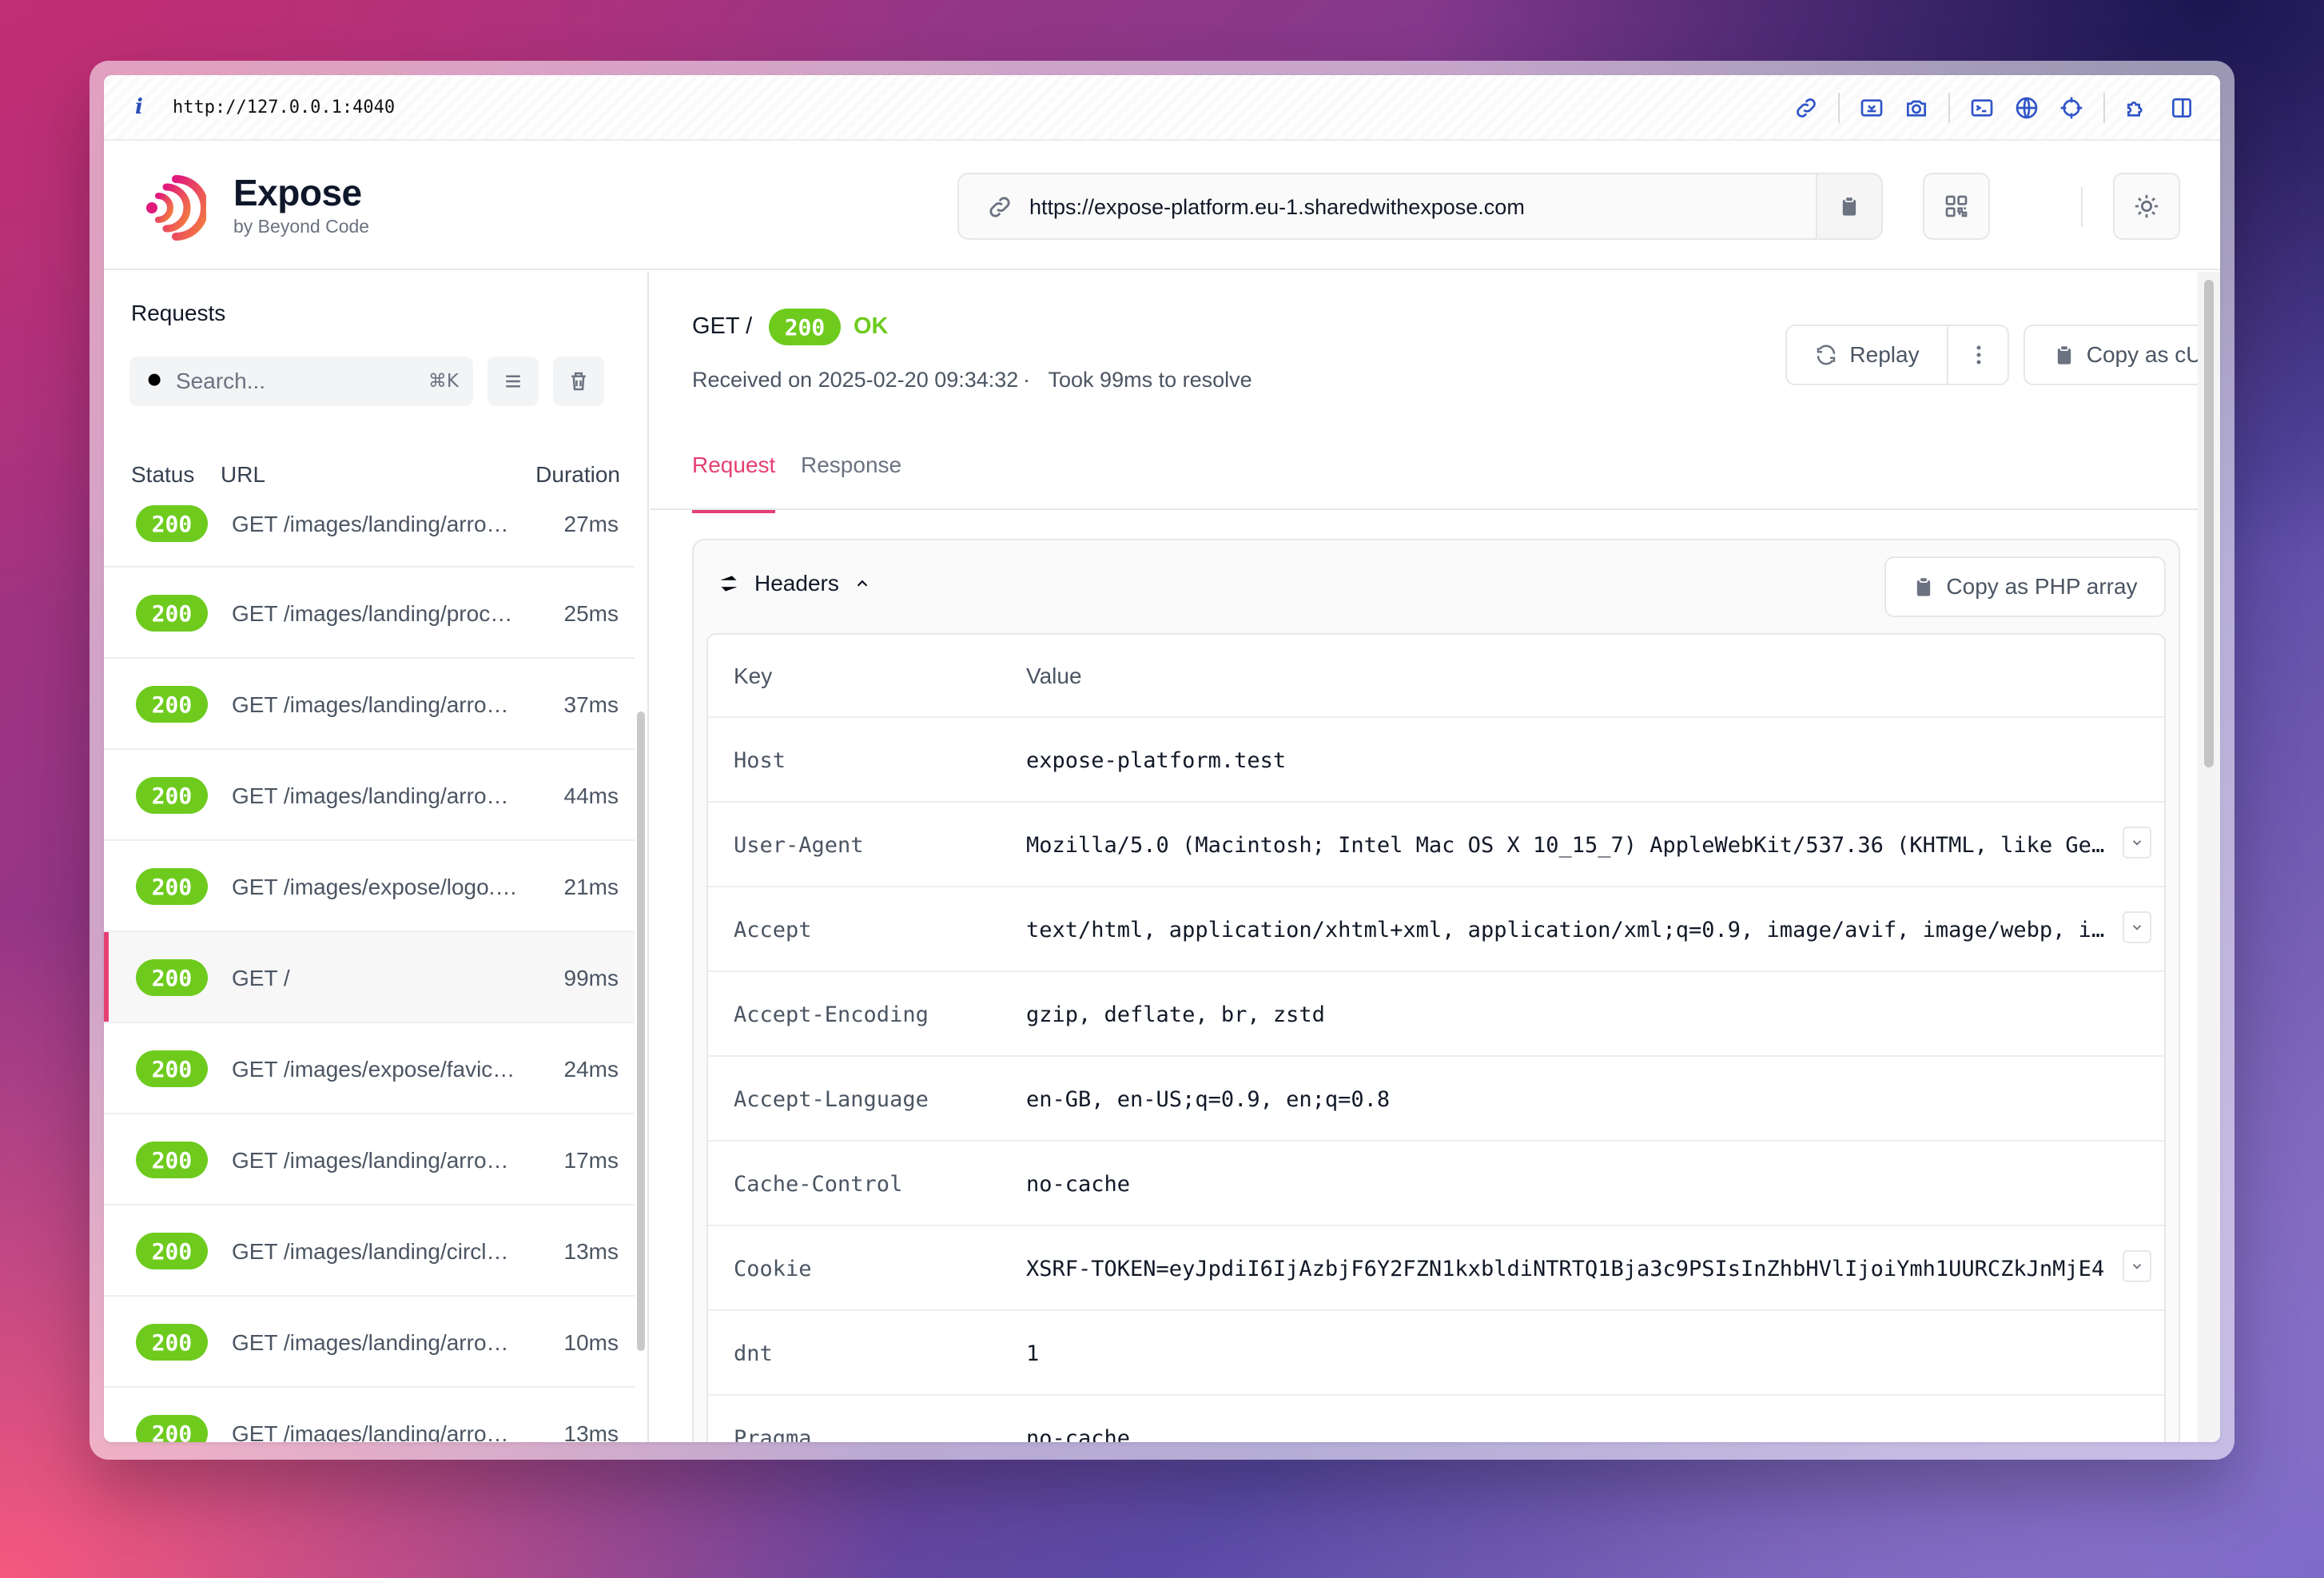 The height and width of the screenshot is (1578, 2324). What do you see at coordinates (369, 886) in the screenshot?
I see `request-row: 200 GET /images/expose/logo.svg 21ms` at bounding box center [369, 886].